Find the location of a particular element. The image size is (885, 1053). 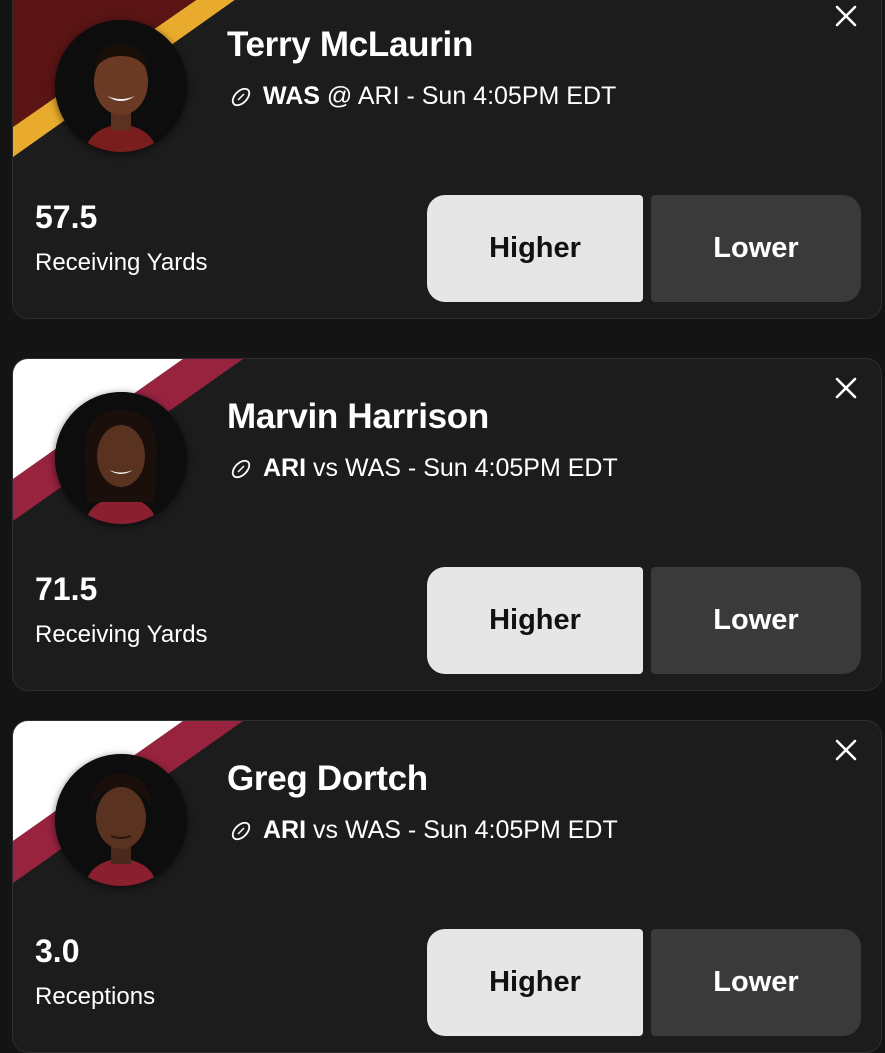

matchup-text: @ ARI - Sun 4:05PM EDT is located at coordinates (468, 96).